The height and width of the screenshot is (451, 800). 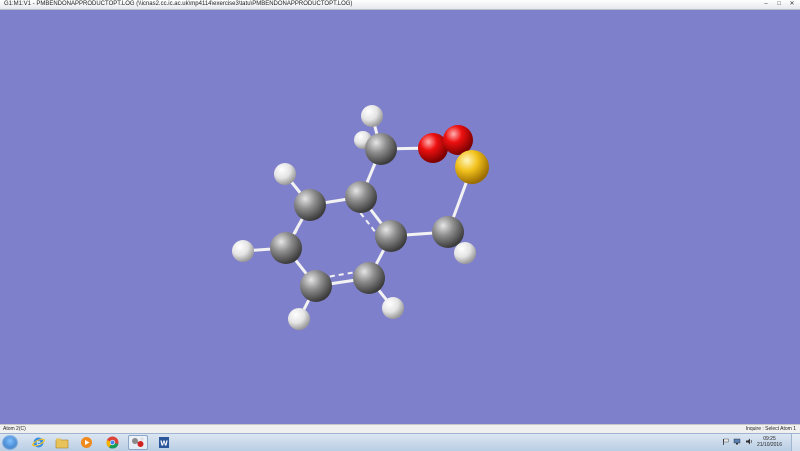 I want to click on tray-network-icon, so click(x=737, y=442).